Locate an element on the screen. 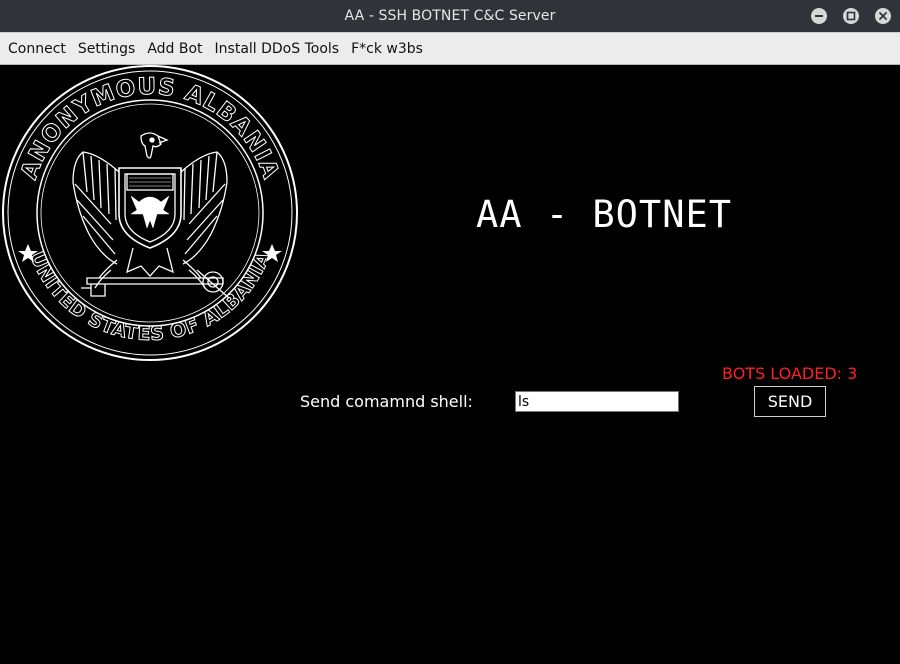 This screenshot has height=664, width=900. menu-add-bot: Add Bot is located at coordinates (174, 48).